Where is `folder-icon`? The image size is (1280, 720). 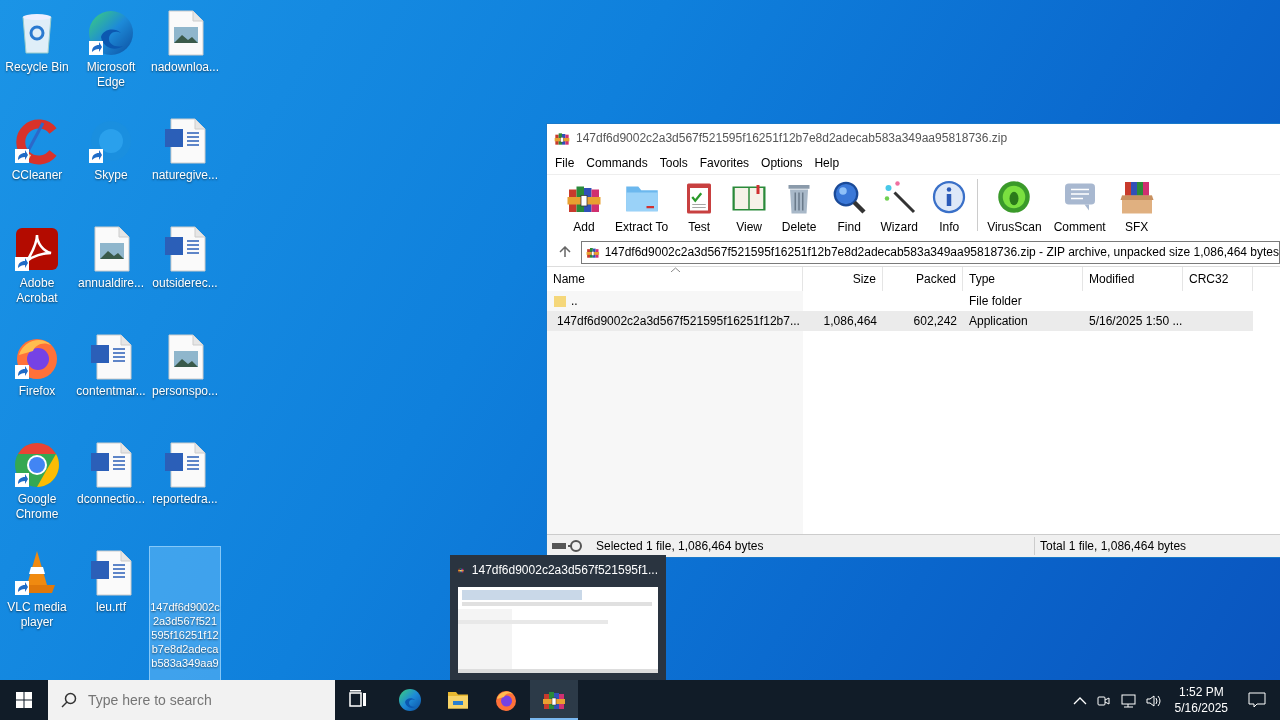 folder-icon is located at coordinates (560, 301).